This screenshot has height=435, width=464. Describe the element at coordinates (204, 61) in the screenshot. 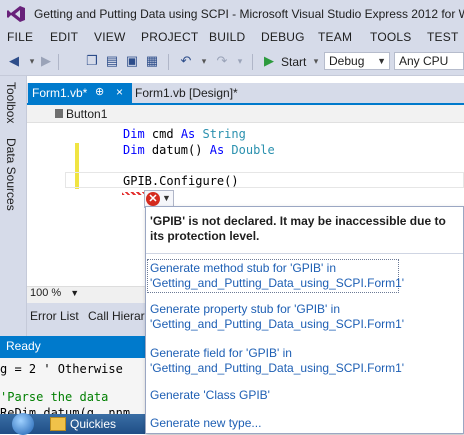

I see `undo-dropdown-icon: ▾` at that location.